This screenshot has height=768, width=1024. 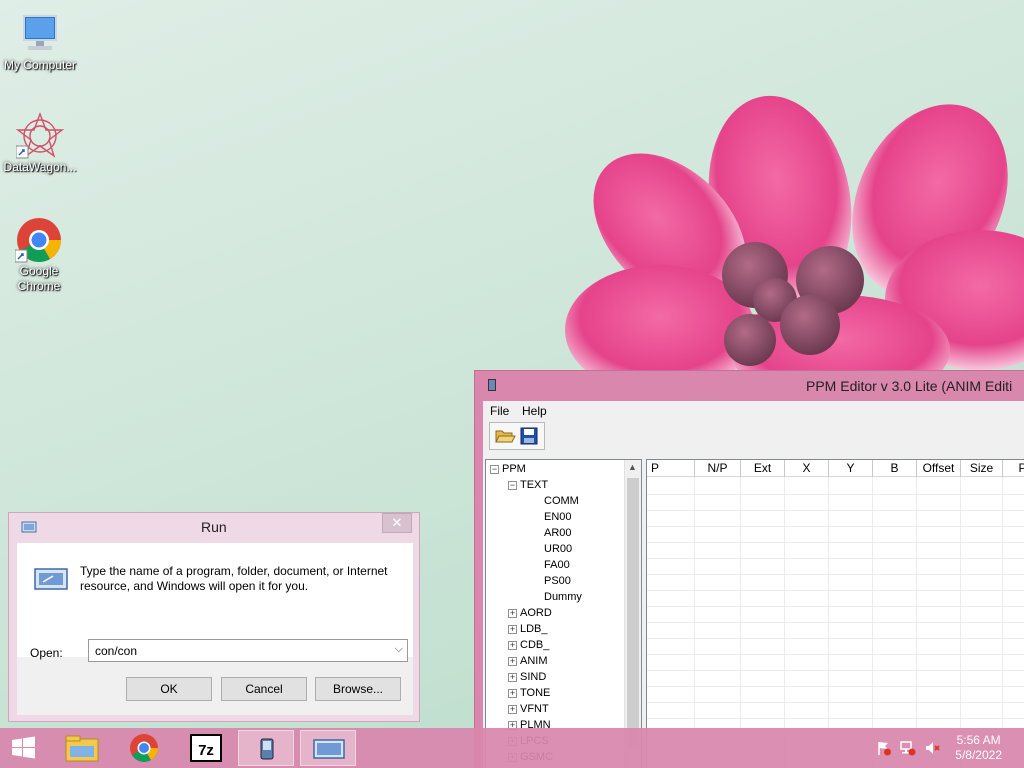 I want to click on open-input: con/con, so click(x=116, y=651).